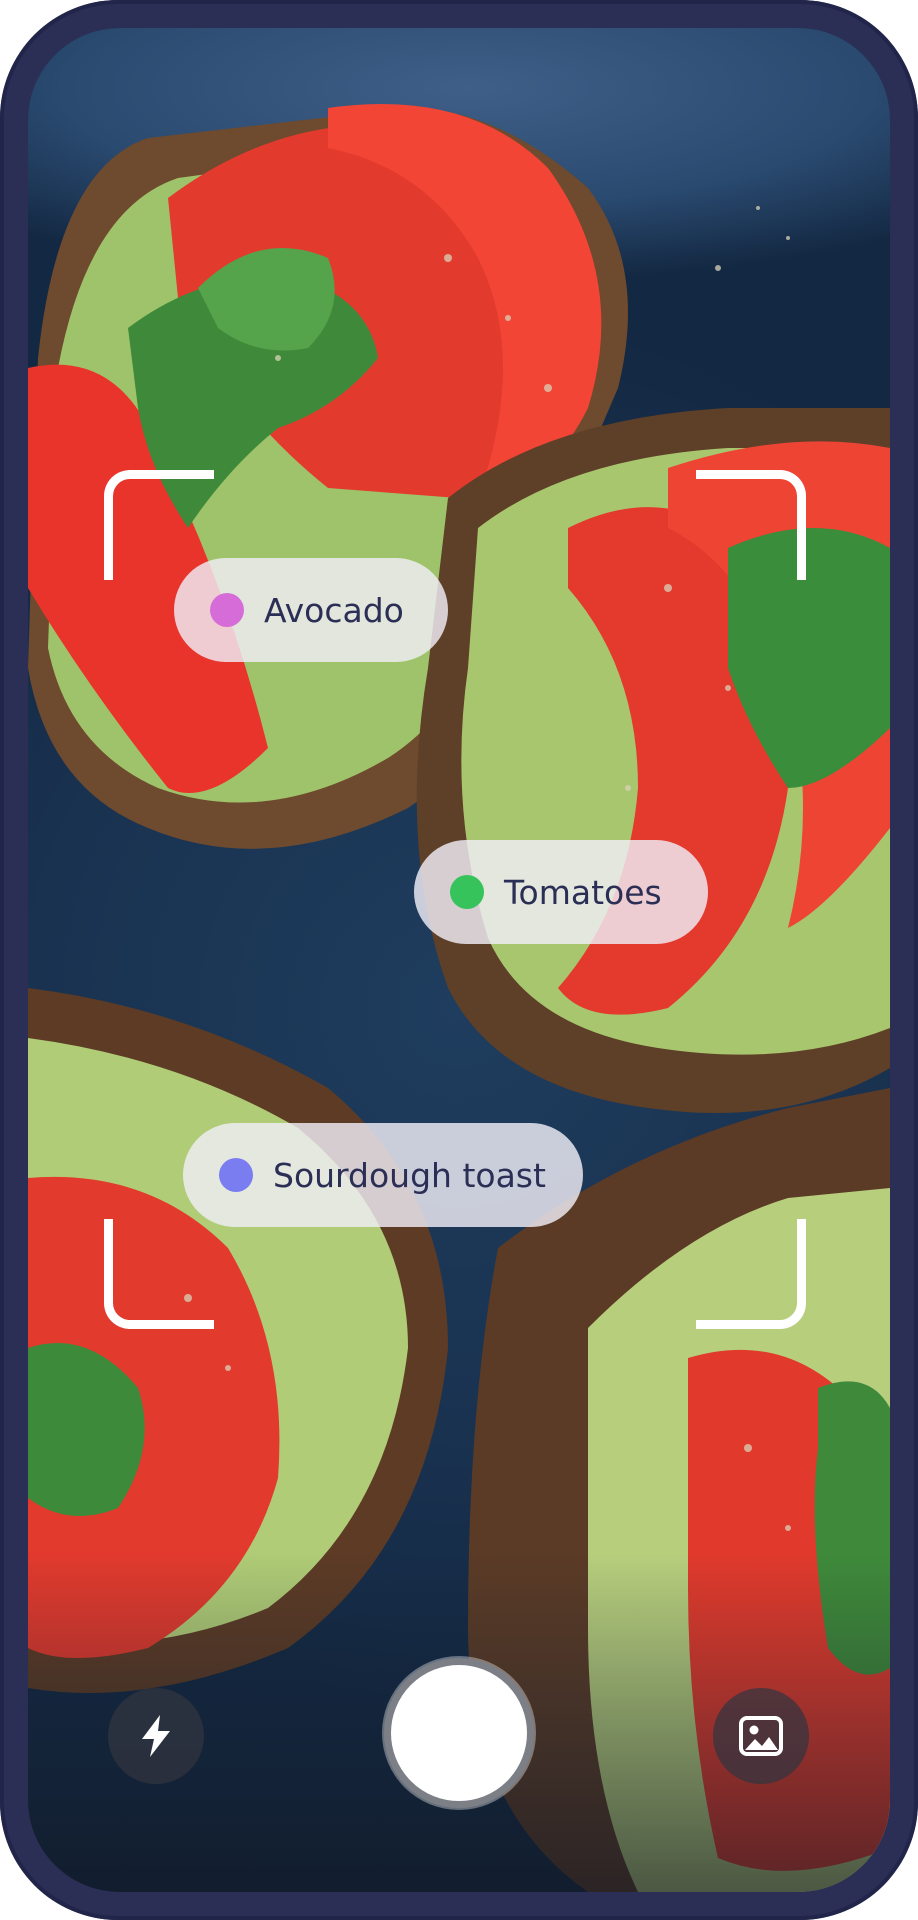 This screenshot has width=918, height=1920. I want to click on detection-tag-sourdough-toast: Sourdough toast, so click(383, 1175).